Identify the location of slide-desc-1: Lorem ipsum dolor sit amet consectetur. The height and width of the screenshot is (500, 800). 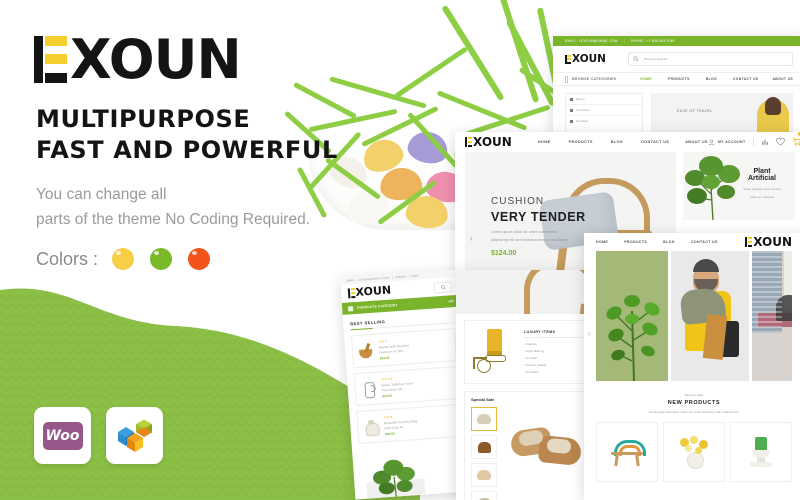
(524, 232).